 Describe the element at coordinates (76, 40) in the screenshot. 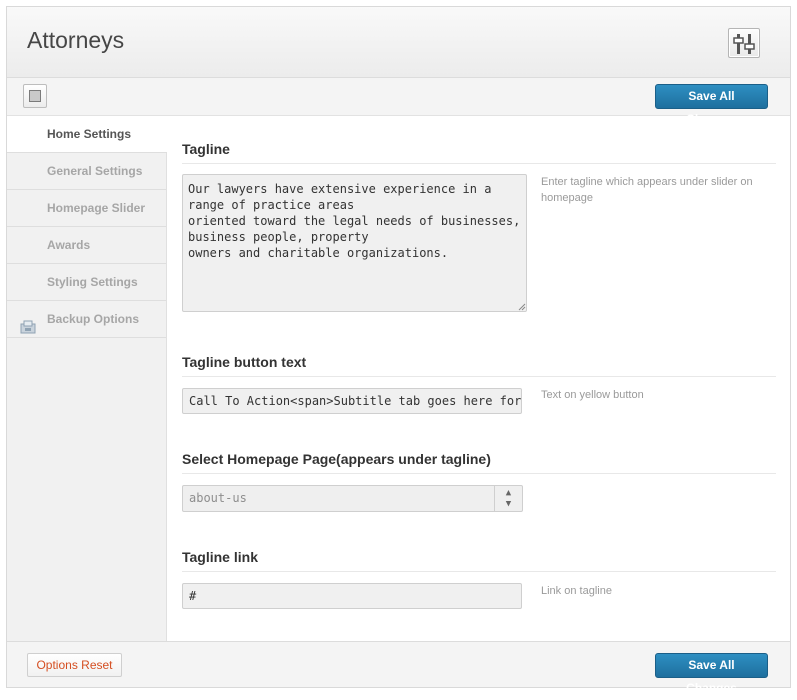

I see `page-title: Attorneys` at that location.